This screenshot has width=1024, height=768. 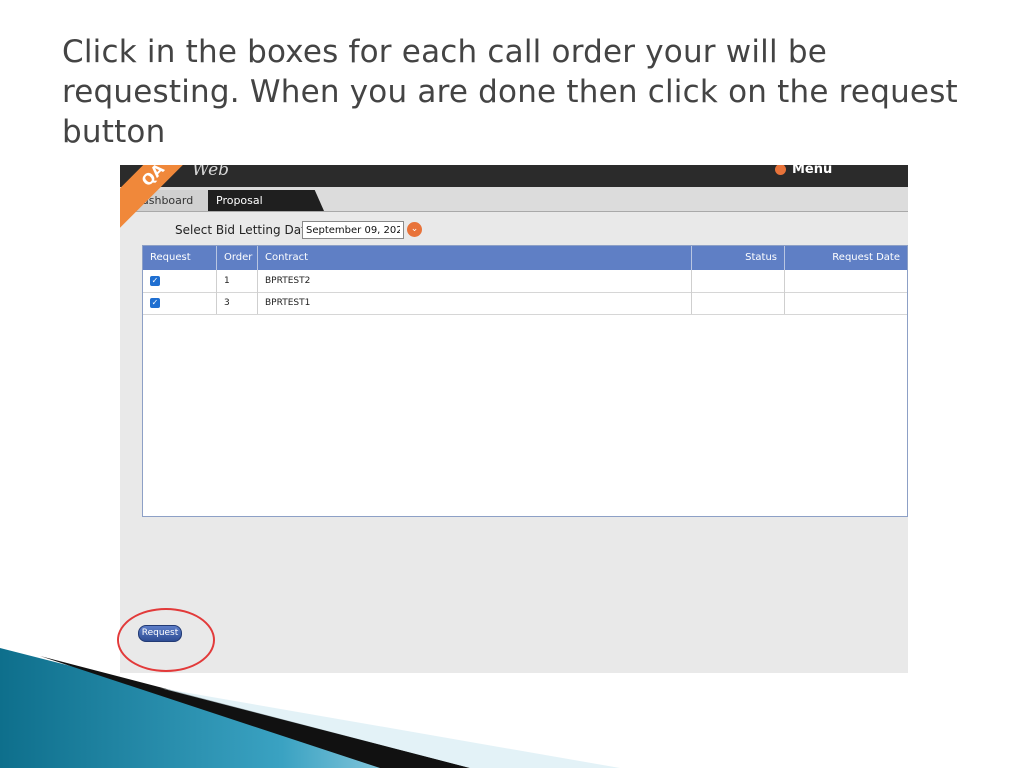 I want to click on column-header-contract: Contract, so click(x=475, y=258).